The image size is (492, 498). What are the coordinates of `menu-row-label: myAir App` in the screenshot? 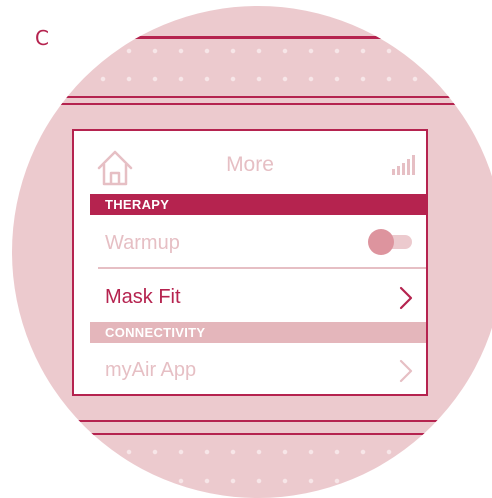 It's located at (151, 370).